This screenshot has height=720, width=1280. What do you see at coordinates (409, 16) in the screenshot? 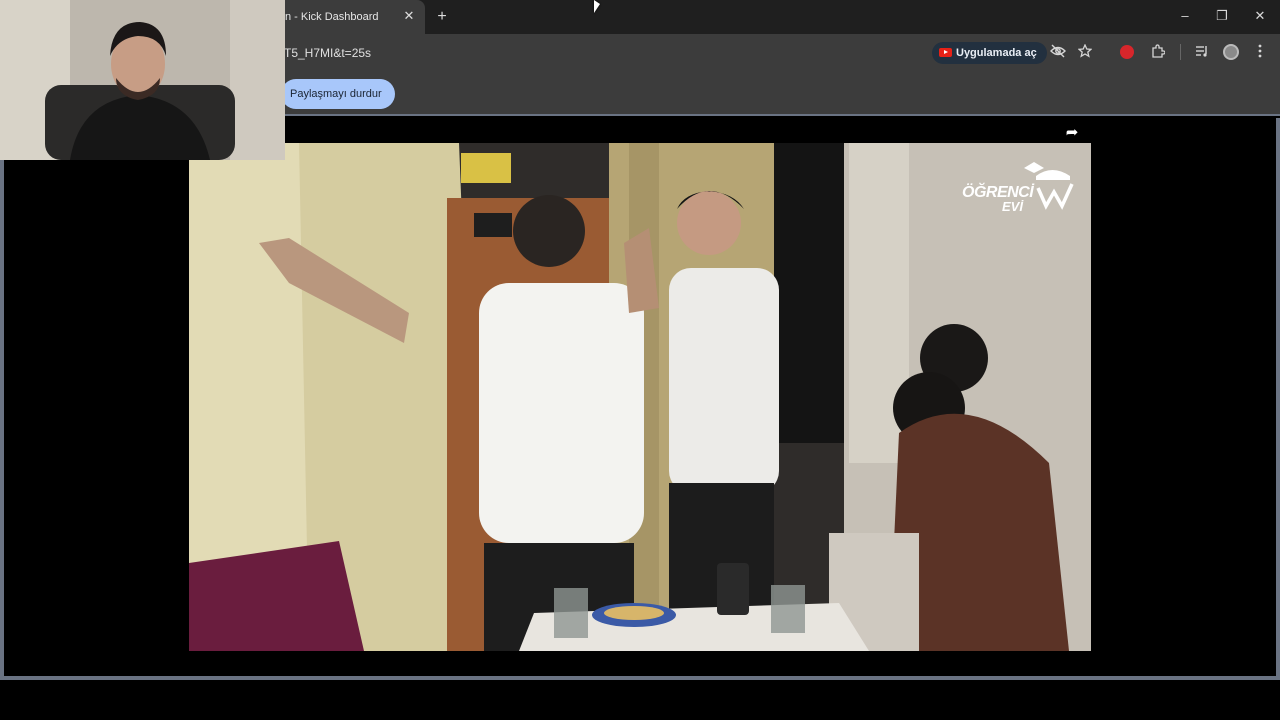
I see `tab-close-icon: ✕` at bounding box center [409, 16].